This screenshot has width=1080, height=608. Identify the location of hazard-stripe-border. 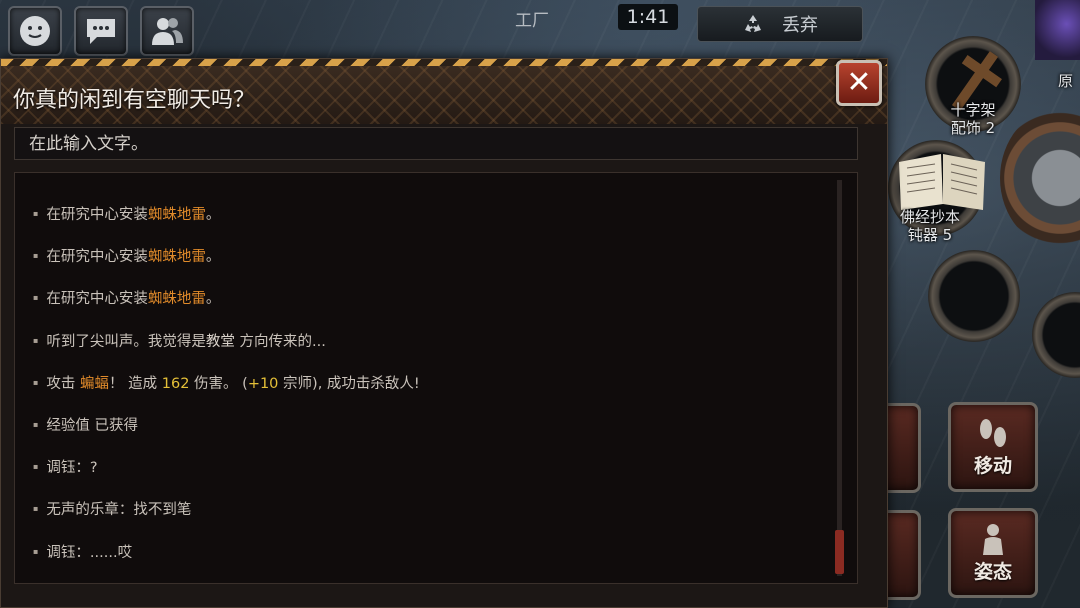
(444, 62).